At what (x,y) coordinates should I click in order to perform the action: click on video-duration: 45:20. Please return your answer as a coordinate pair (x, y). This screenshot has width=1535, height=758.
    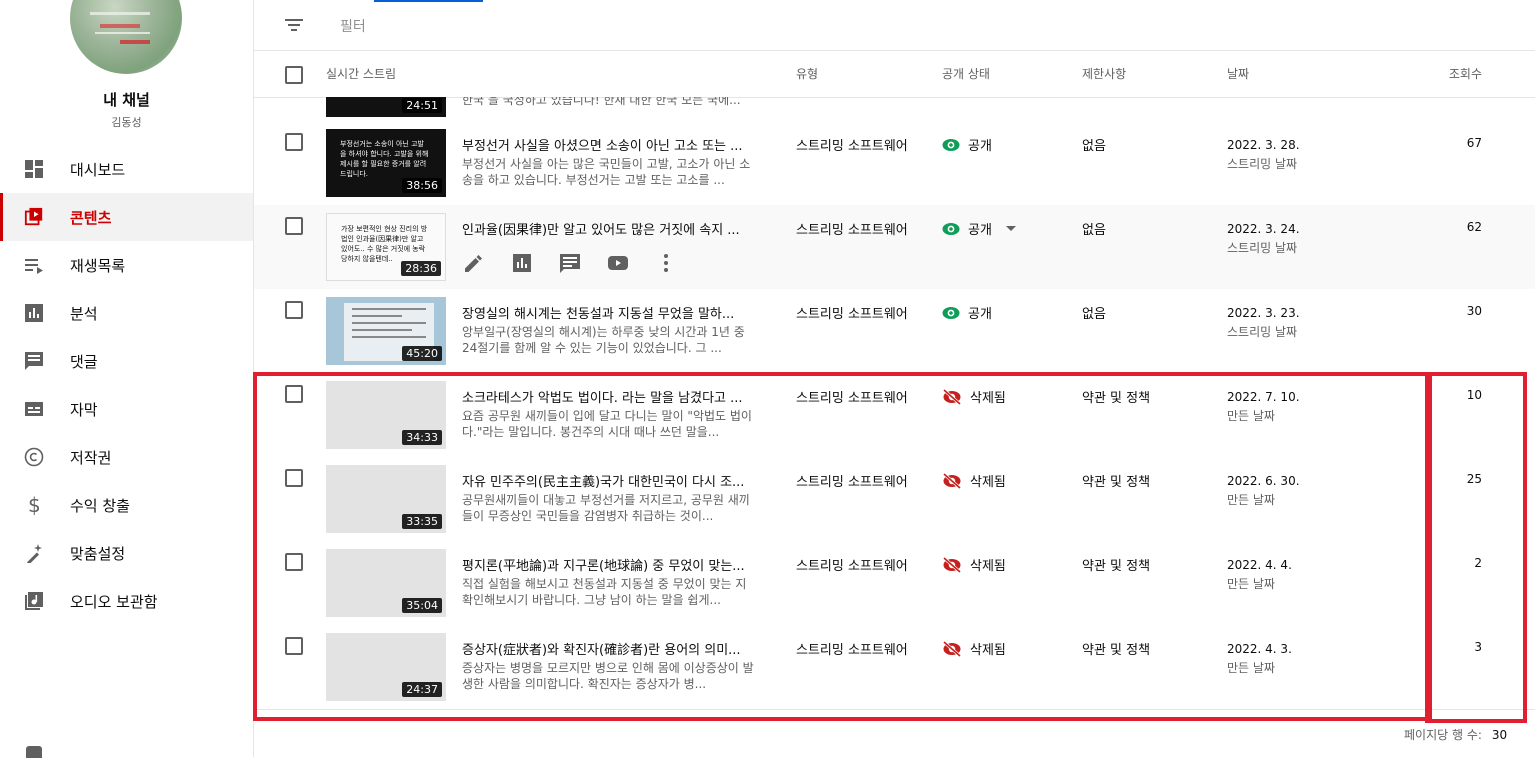
    Looking at the image, I should click on (422, 353).